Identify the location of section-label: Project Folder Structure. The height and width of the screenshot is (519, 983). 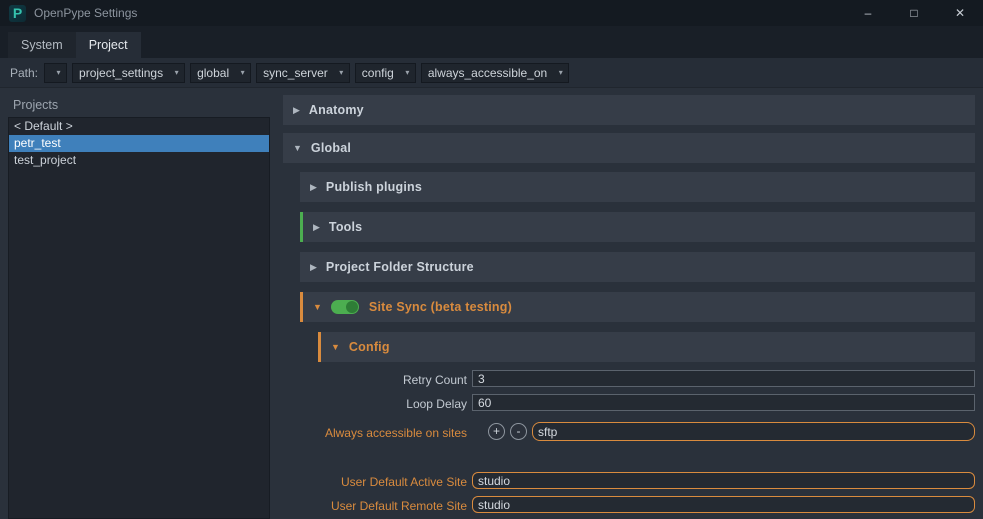
(399, 267).